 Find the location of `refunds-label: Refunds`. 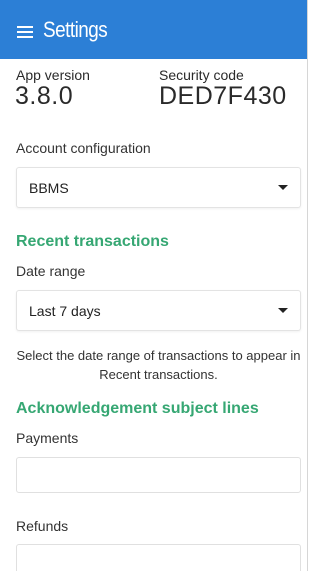

refunds-label: Refunds is located at coordinates (42, 526).